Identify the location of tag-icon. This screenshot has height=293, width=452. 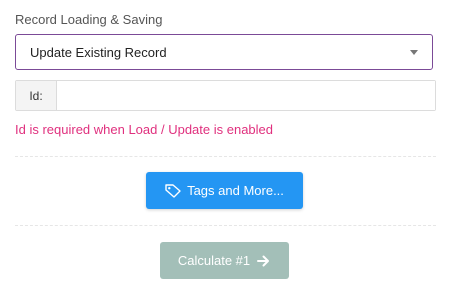
(174, 191).